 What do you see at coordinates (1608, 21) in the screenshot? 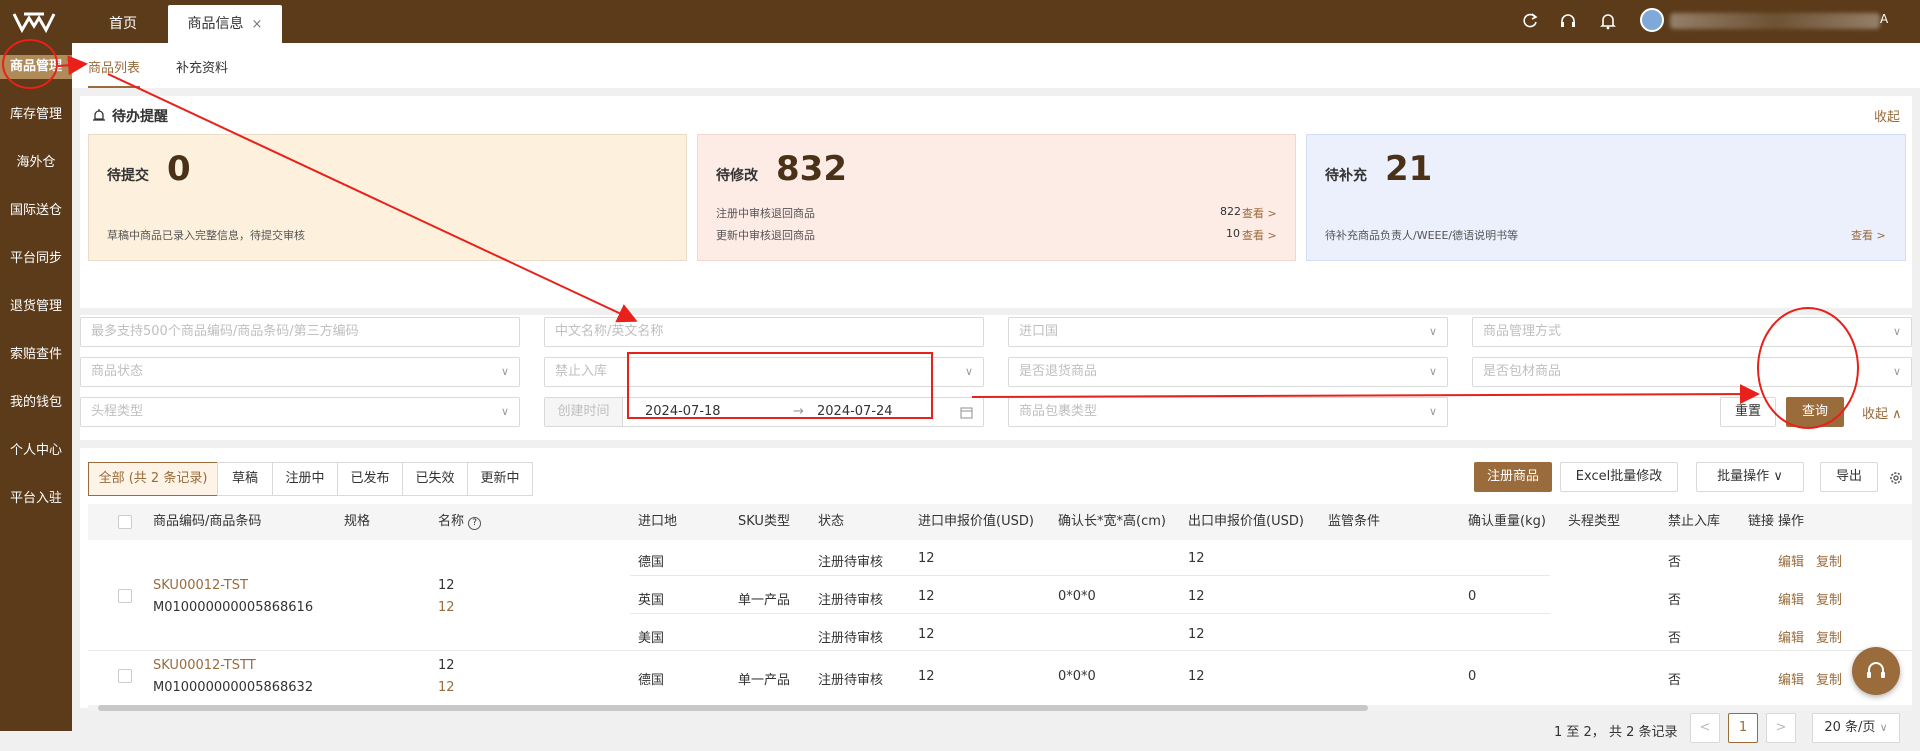
I see `bell-icon` at bounding box center [1608, 21].